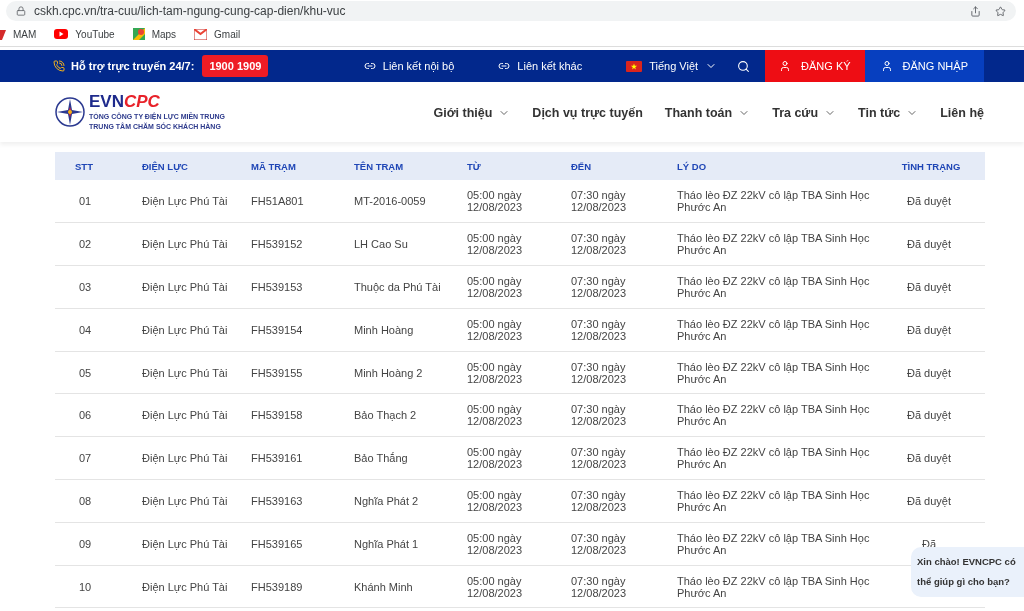  What do you see at coordinates (138, 34) in the screenshot?
I see `map-pin-icon` at bounding box center [138, 34].